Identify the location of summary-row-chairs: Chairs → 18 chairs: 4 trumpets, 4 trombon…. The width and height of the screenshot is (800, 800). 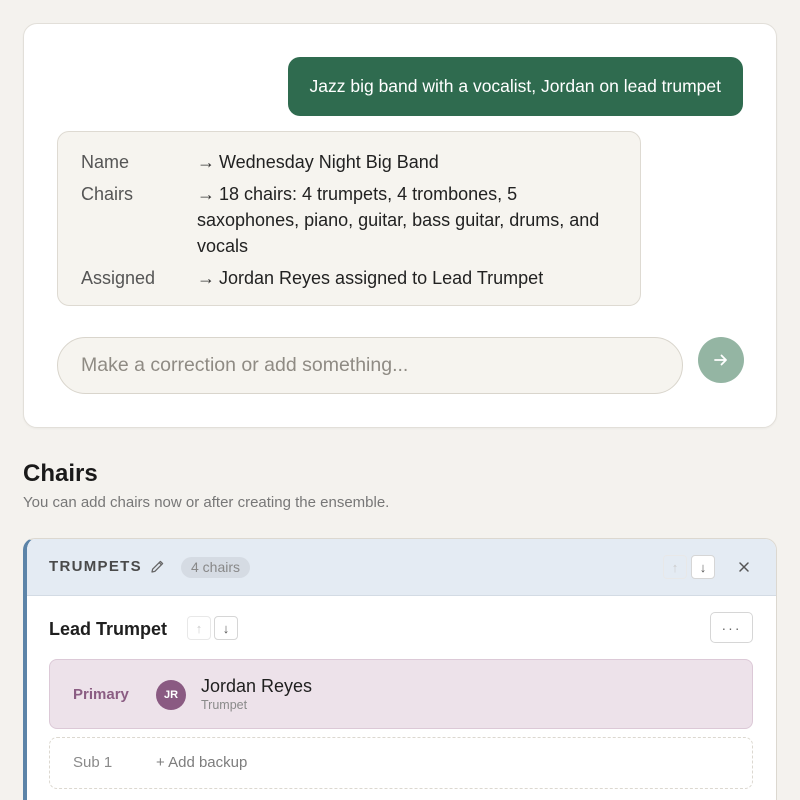
(349, 220).